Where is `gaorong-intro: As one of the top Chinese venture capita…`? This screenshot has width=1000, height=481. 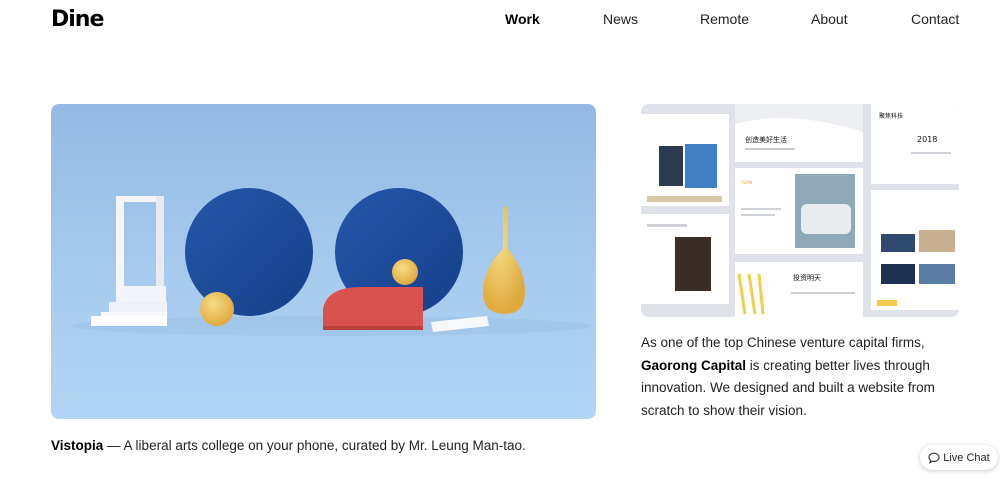 gaorong-intro: As one of the top Chinese venture capita… is located at coordinates (783, 342).